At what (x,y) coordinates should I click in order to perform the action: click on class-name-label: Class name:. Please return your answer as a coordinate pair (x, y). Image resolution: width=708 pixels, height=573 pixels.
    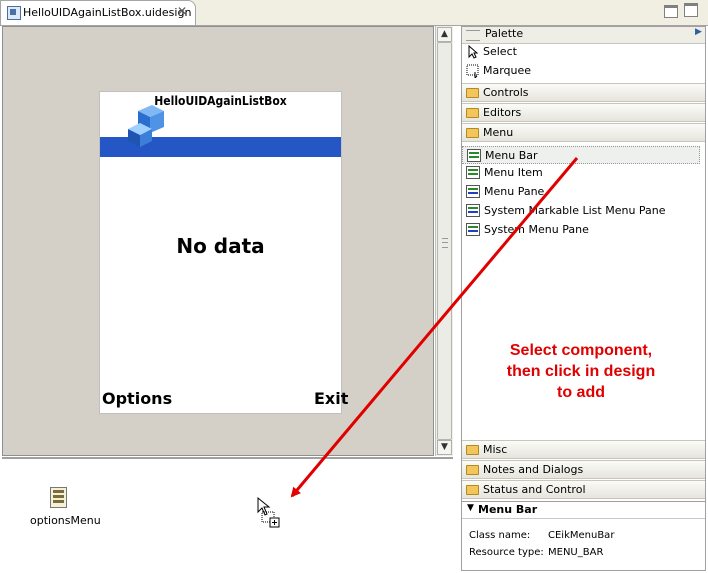
    Looking at the image, I should click on (500, 535).